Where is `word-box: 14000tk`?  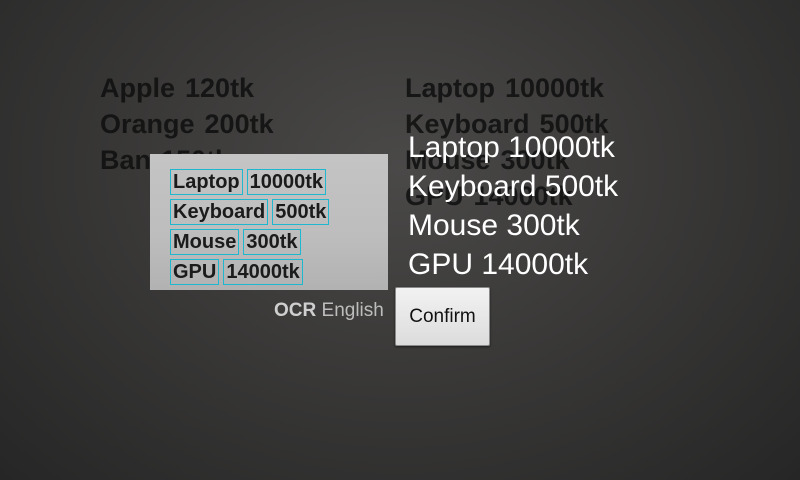
word-box: 14000tk is located at coordinates (263, 272).